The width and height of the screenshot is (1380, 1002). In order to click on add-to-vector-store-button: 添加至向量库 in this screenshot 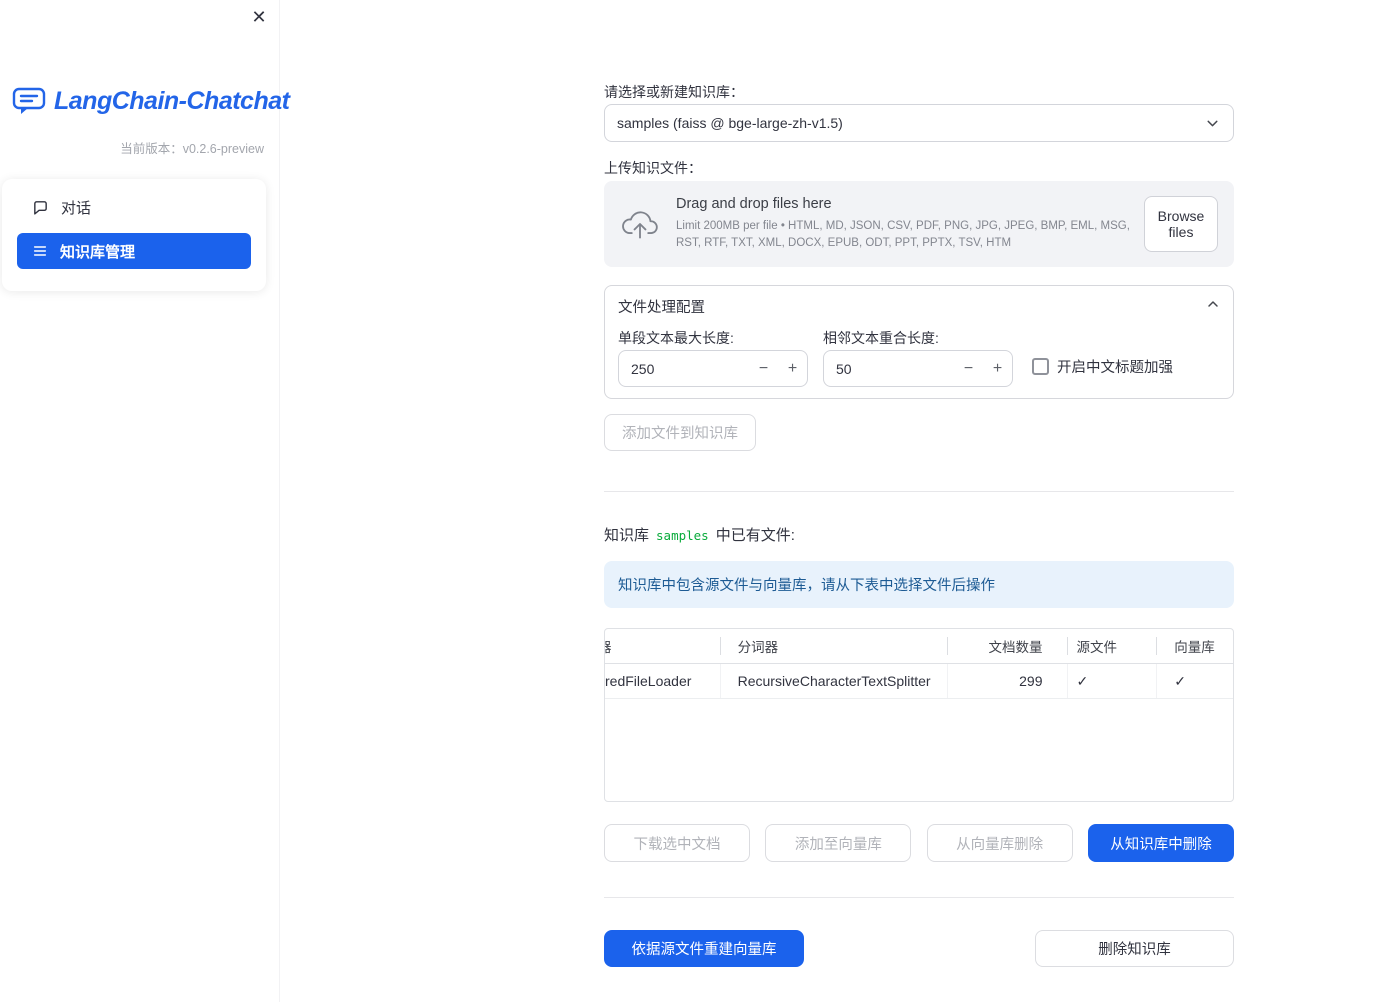, I will do `click(838, 843)`.